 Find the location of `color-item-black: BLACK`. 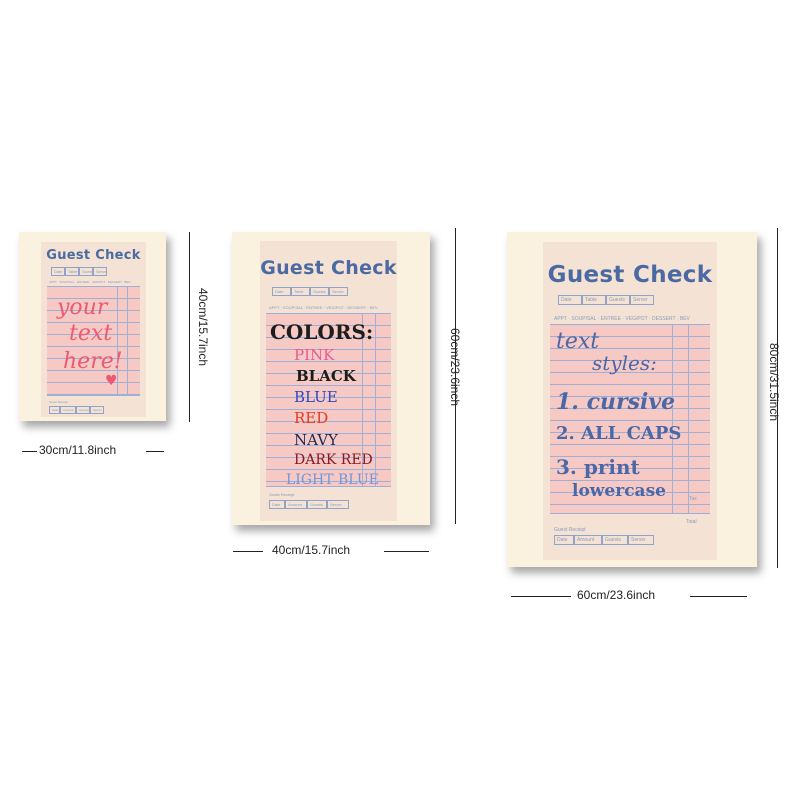

color-item-black: BLACK is located at coordinates (326, 376).